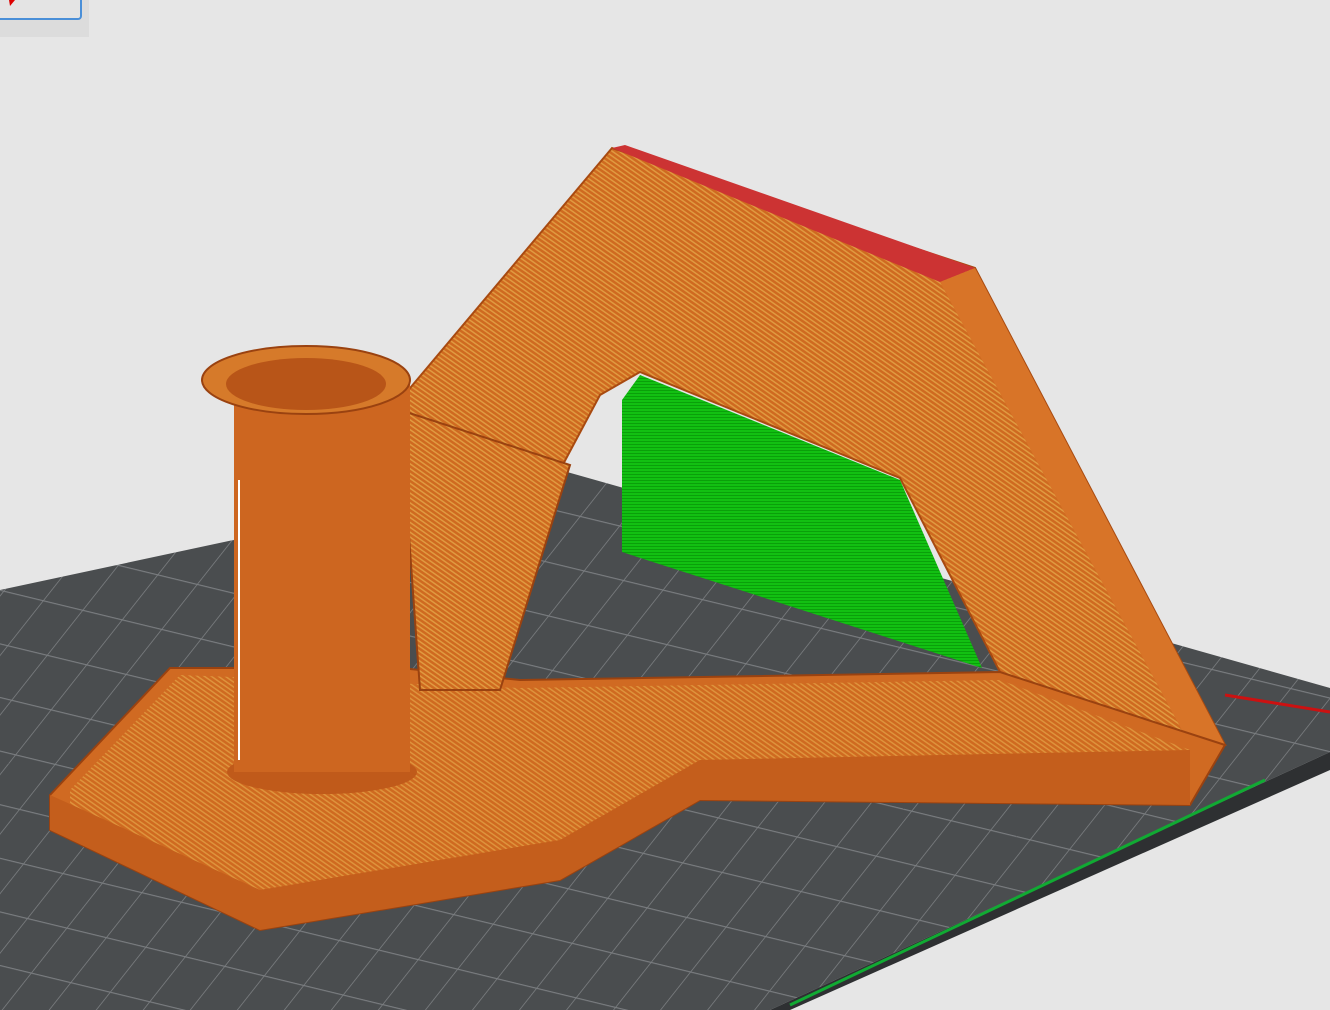  What do you see at coordinates (306, 384) in the screenshot?
I see `cylinder-opening` at bounding box center [306, 384].